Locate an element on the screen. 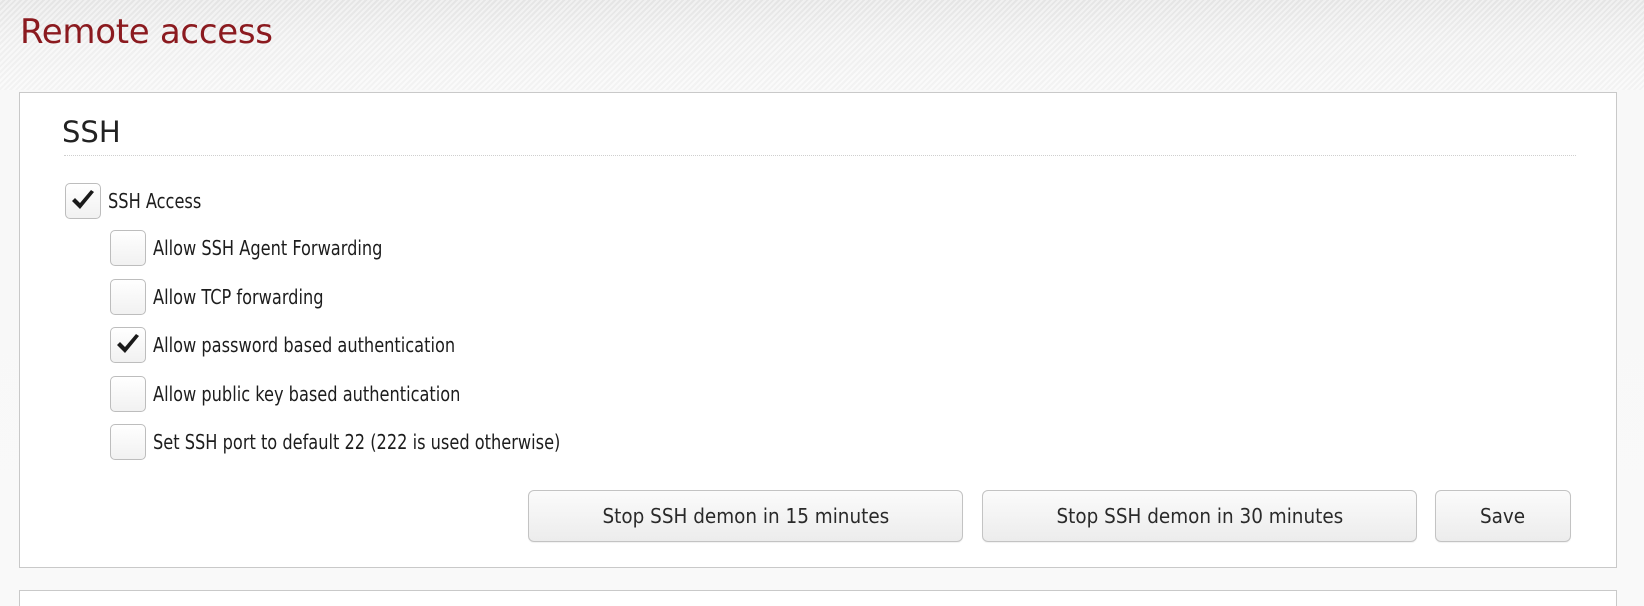 Image resolution: width=1644 pixels, height=606 pixels. allow-password-auth-checkbox: Allow password based authentication is located at coordinates (299, 345).